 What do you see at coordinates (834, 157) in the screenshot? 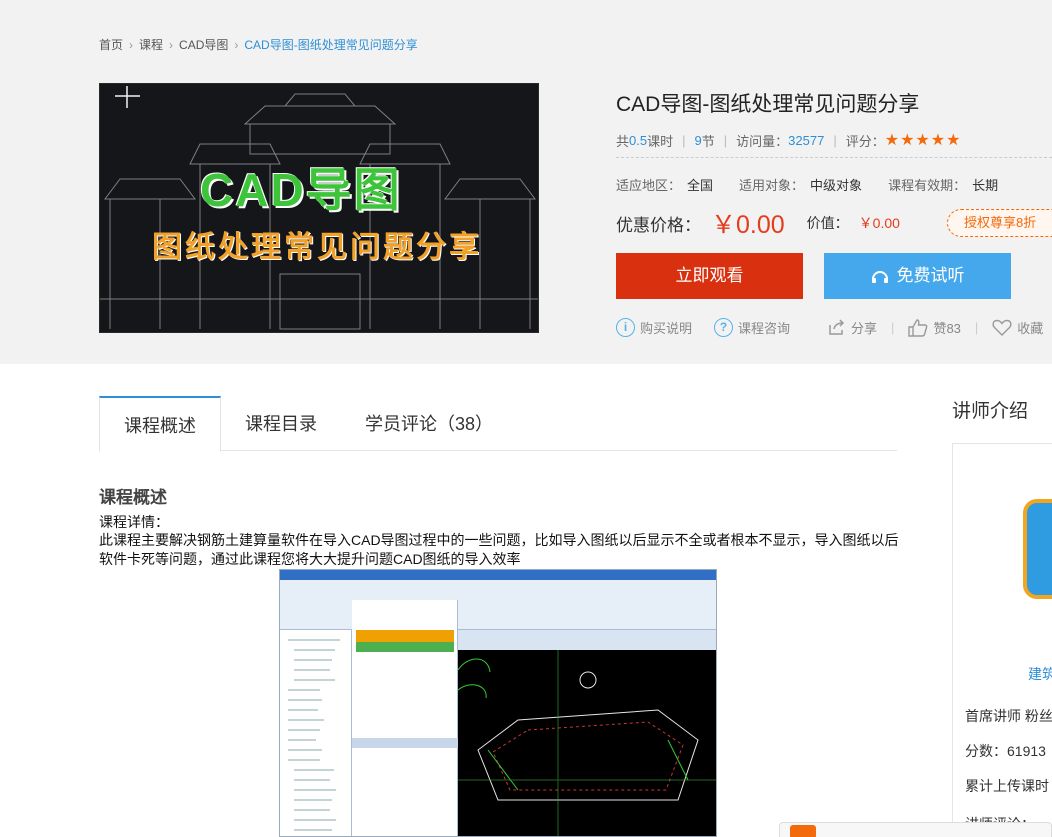
I see `divider` at bounding box center [834, 157].